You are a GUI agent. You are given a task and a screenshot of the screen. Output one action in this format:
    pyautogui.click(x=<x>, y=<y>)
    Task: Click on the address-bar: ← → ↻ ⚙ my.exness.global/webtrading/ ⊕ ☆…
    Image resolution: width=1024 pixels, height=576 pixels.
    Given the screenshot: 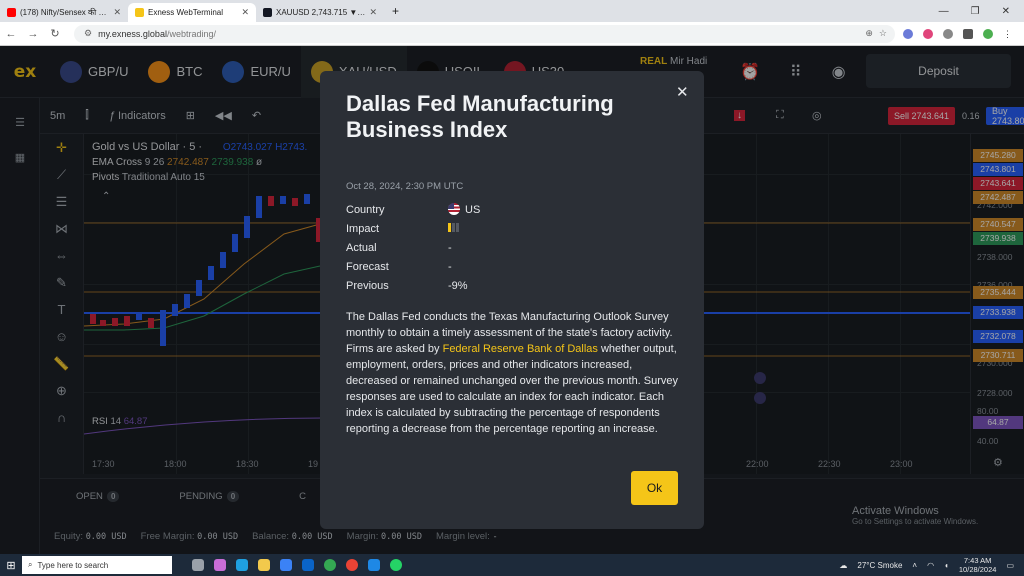 What is the action you would take?
    pyautogui.click(x=512, y=34)
    